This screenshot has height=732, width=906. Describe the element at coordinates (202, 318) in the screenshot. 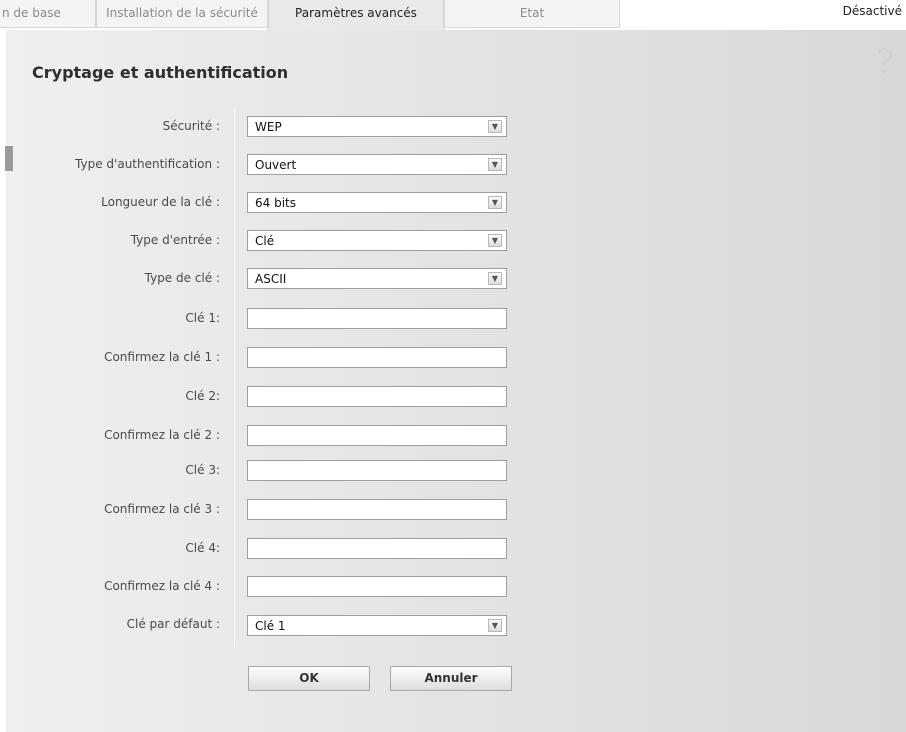

I see `key1-label: Clé 1:` at that location.